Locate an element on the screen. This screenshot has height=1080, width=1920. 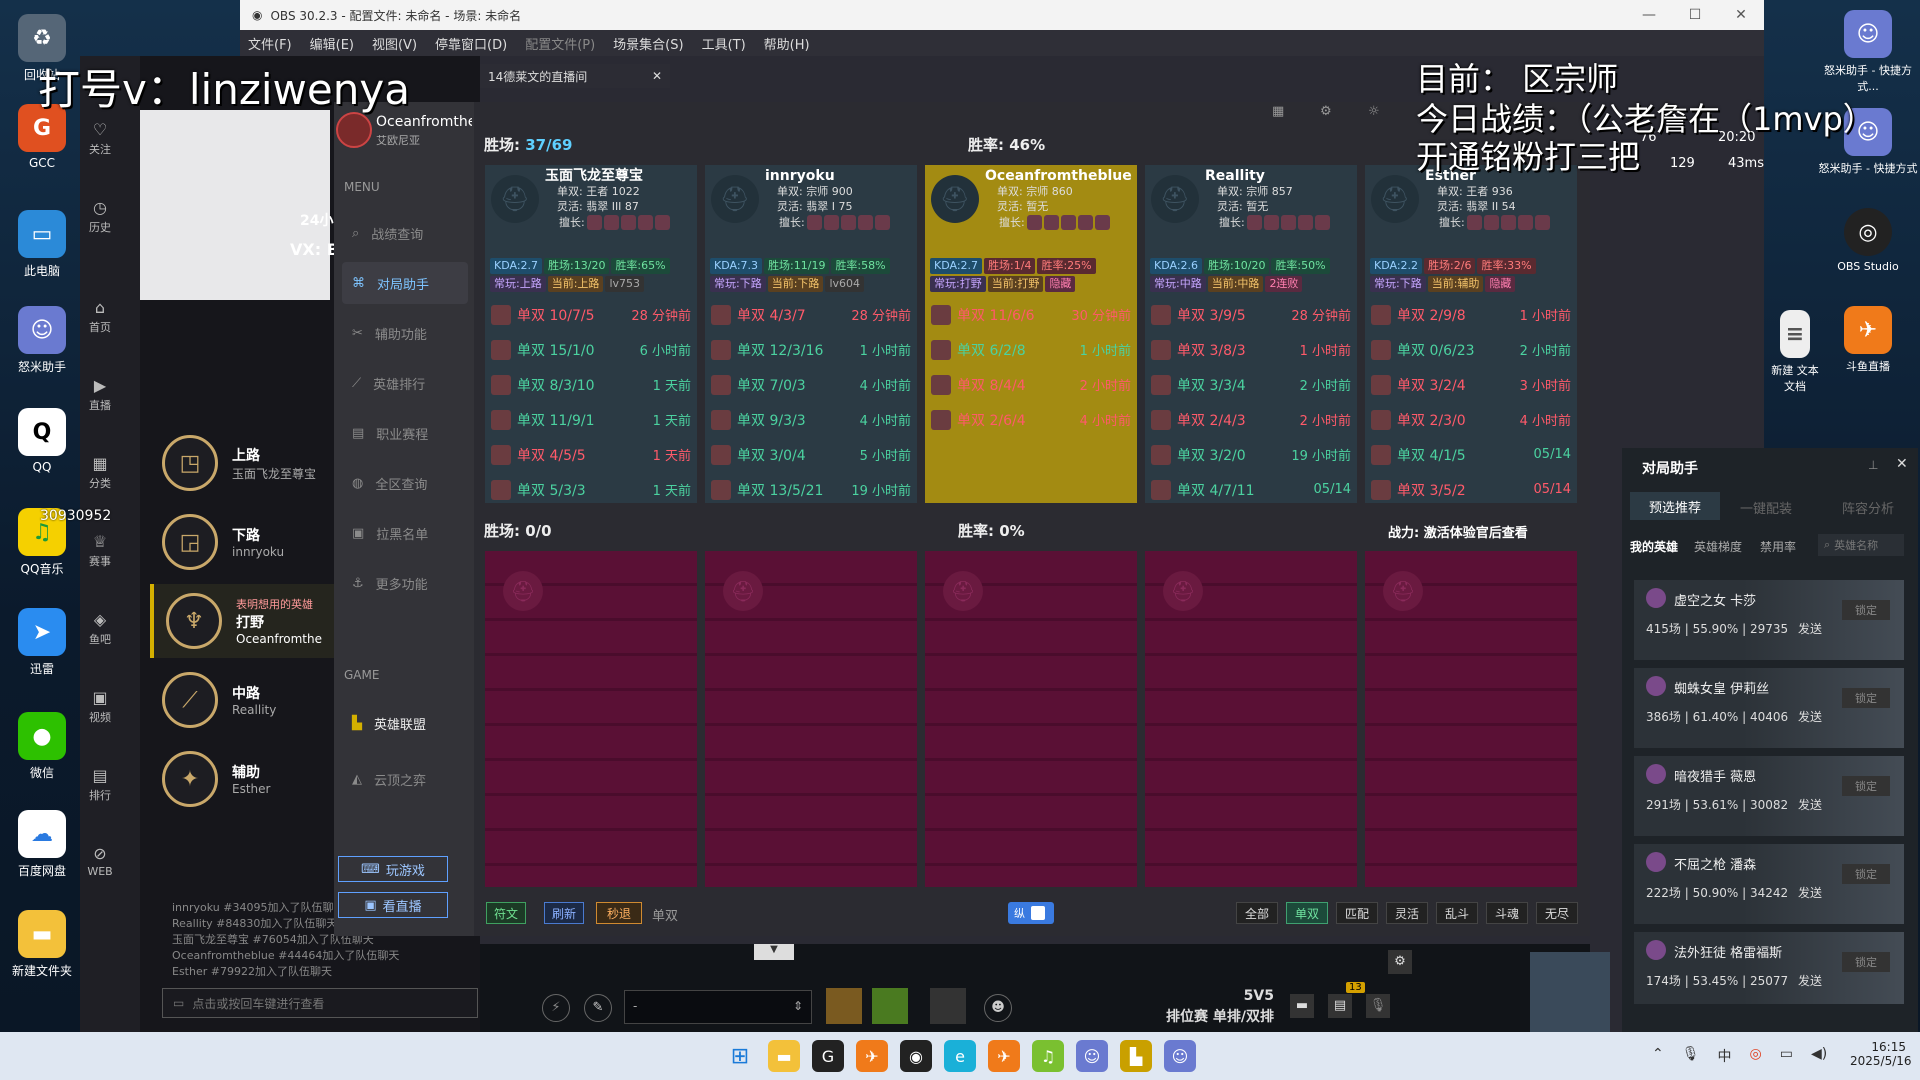
user-avatar is located at coordinates (354, 130).